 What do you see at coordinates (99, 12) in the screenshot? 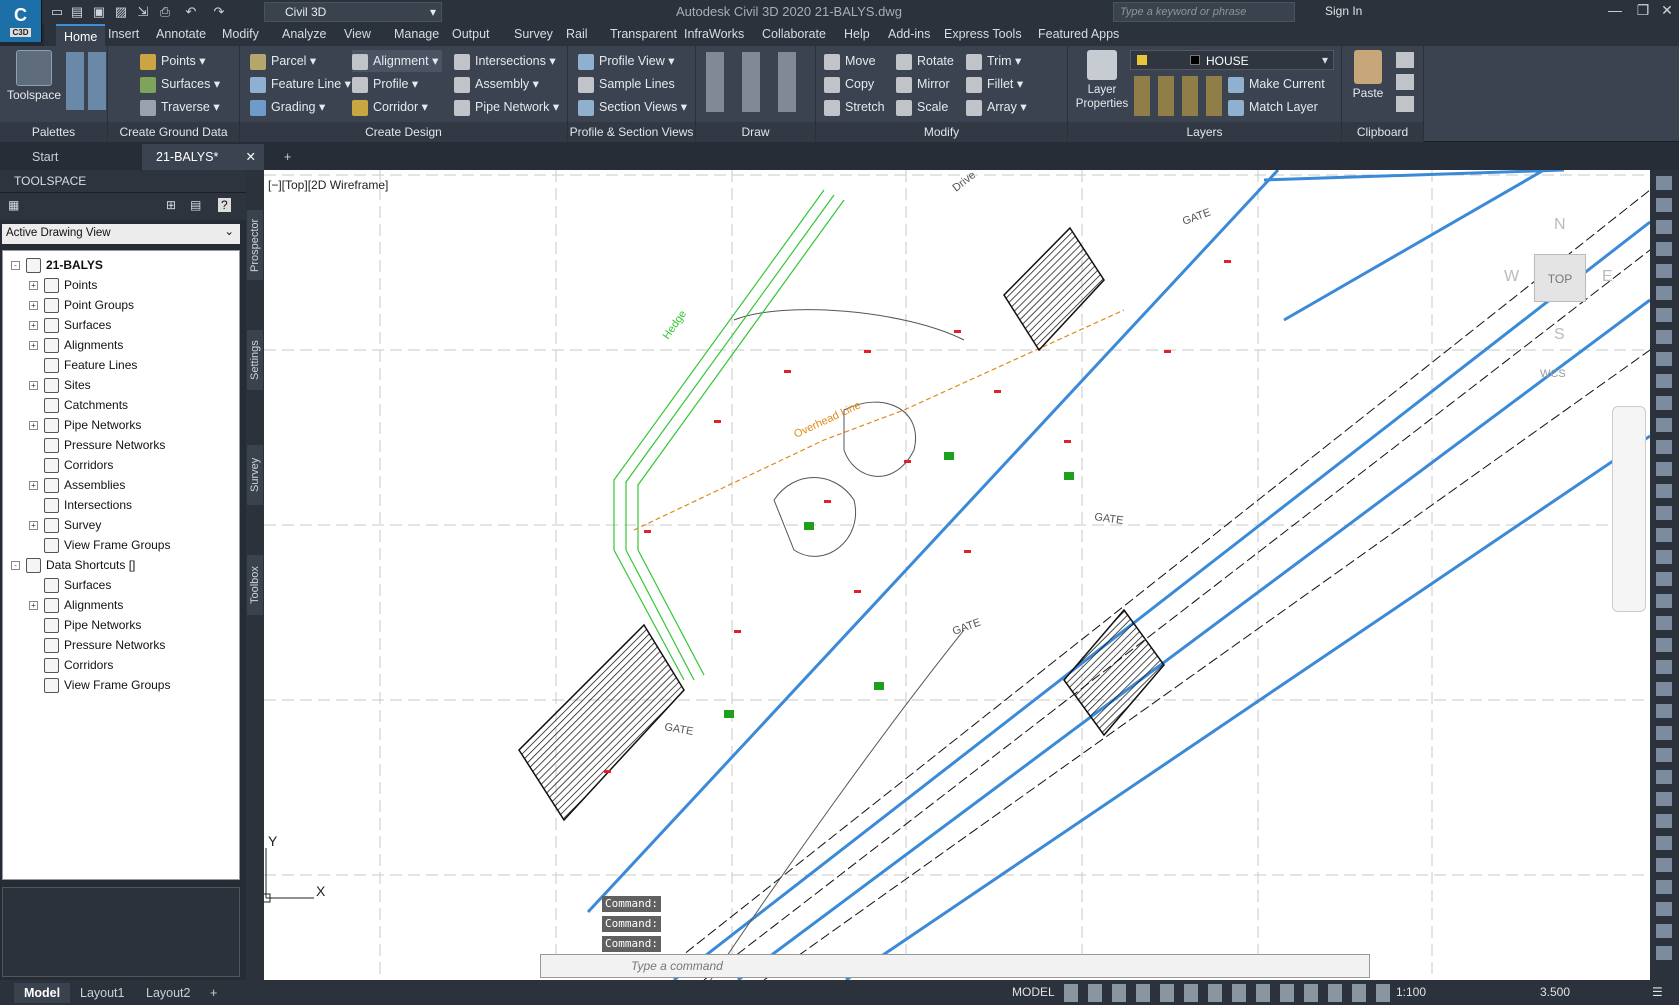
I see `save-icon: ▣` at bounding box center [99, 12].